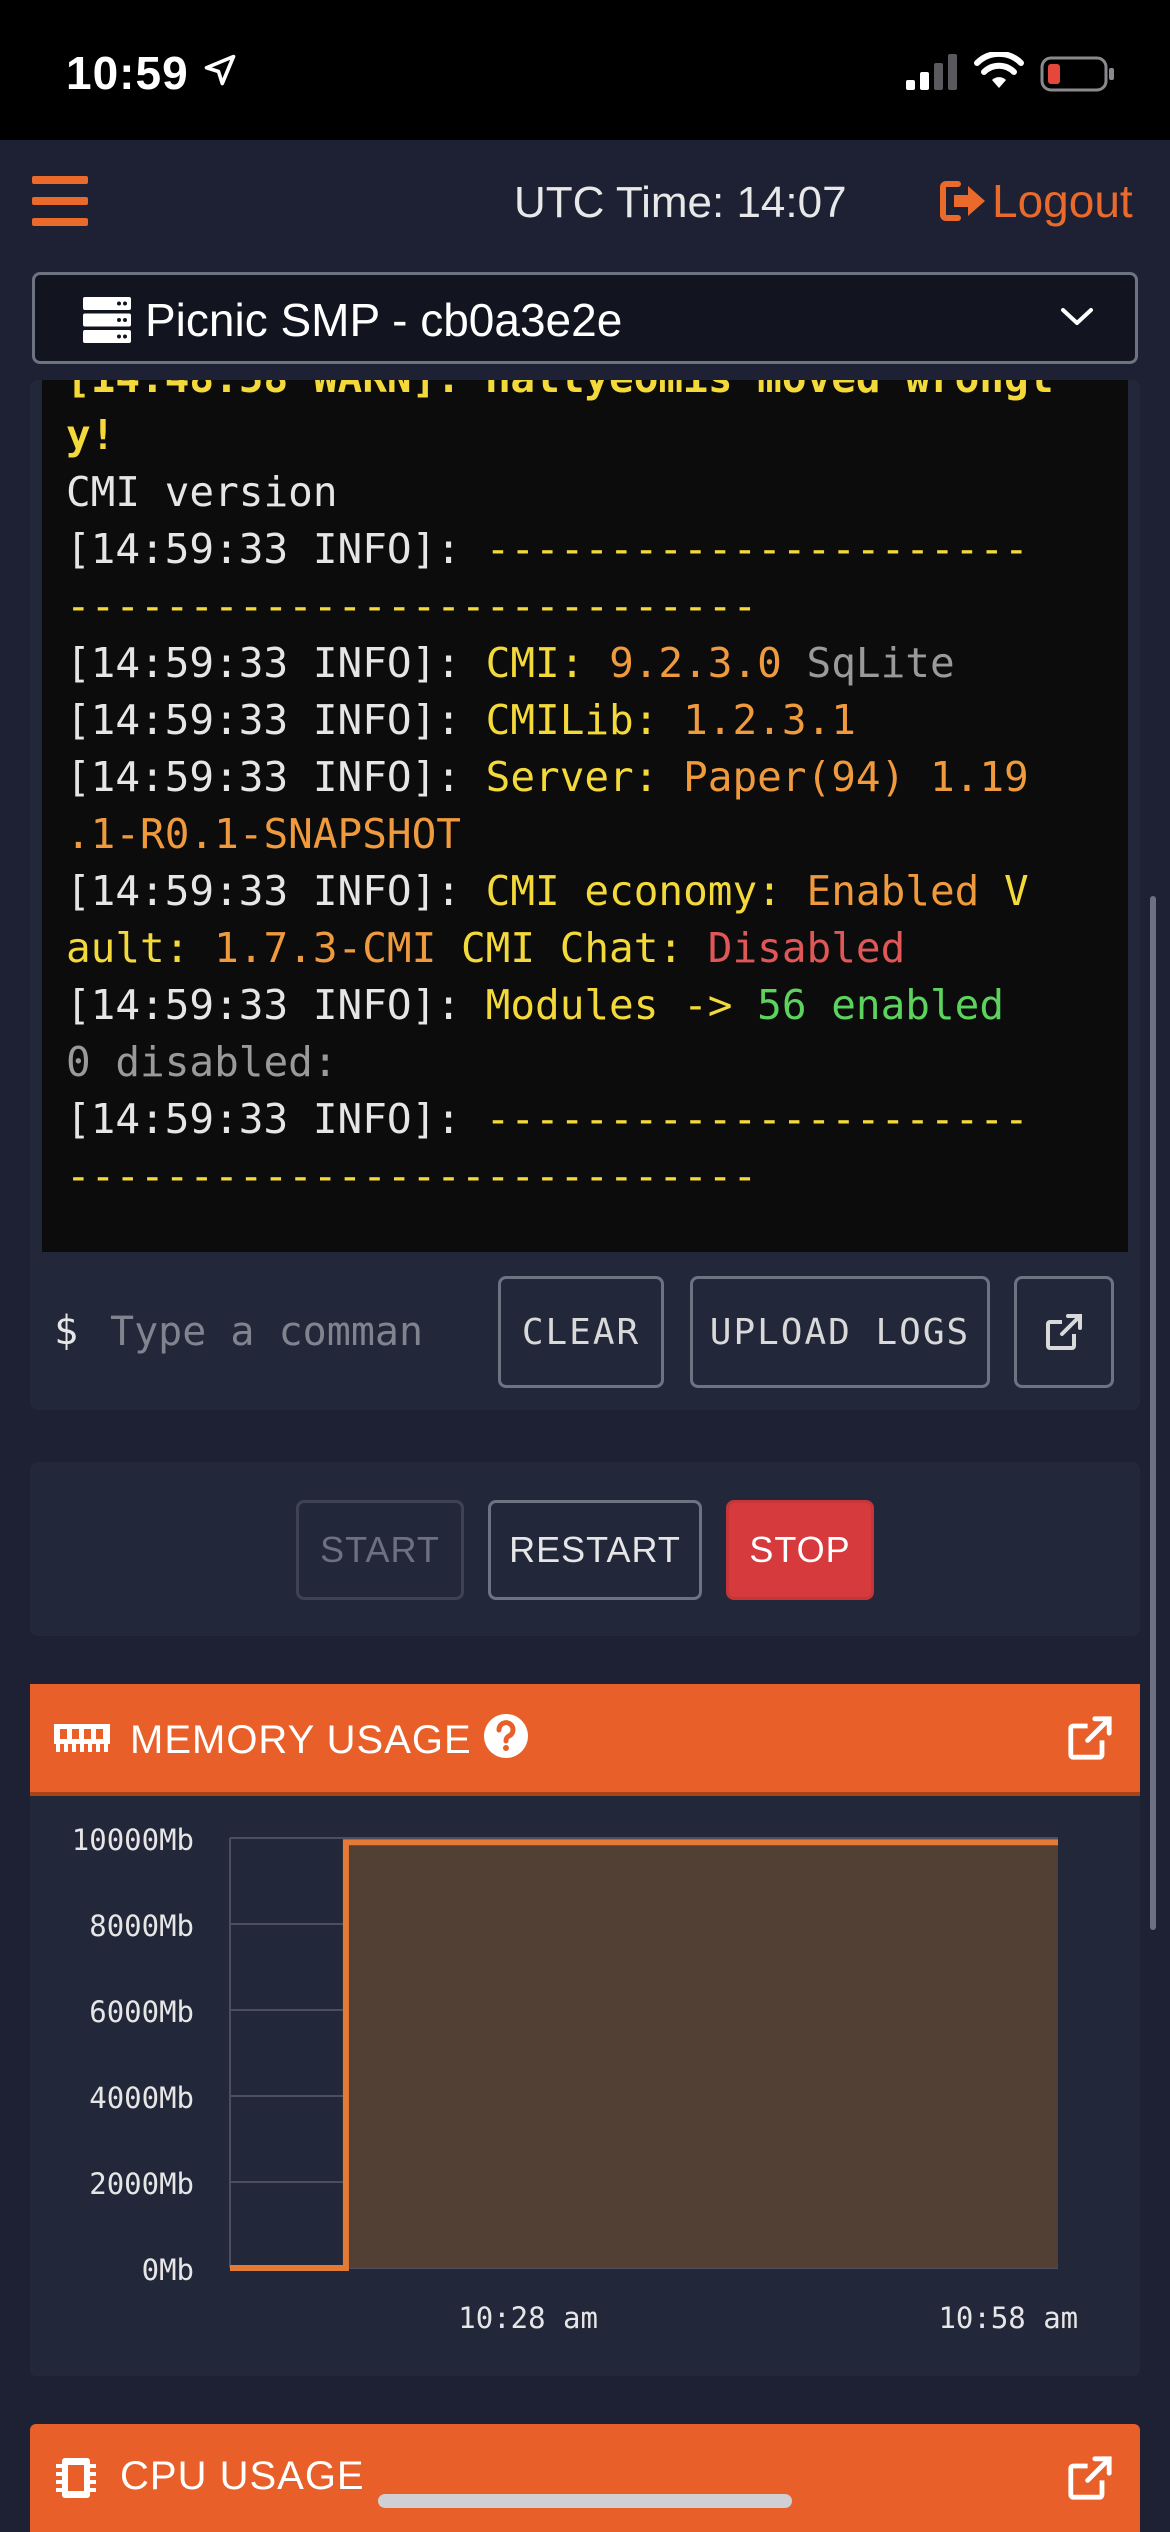 Image resolution: width=1170 pixels, height=2532 pixels. What do you see at coordinates (202, 492) in the screenshot?
I see `console-text: CMI version` at bounding box center [202, 492].